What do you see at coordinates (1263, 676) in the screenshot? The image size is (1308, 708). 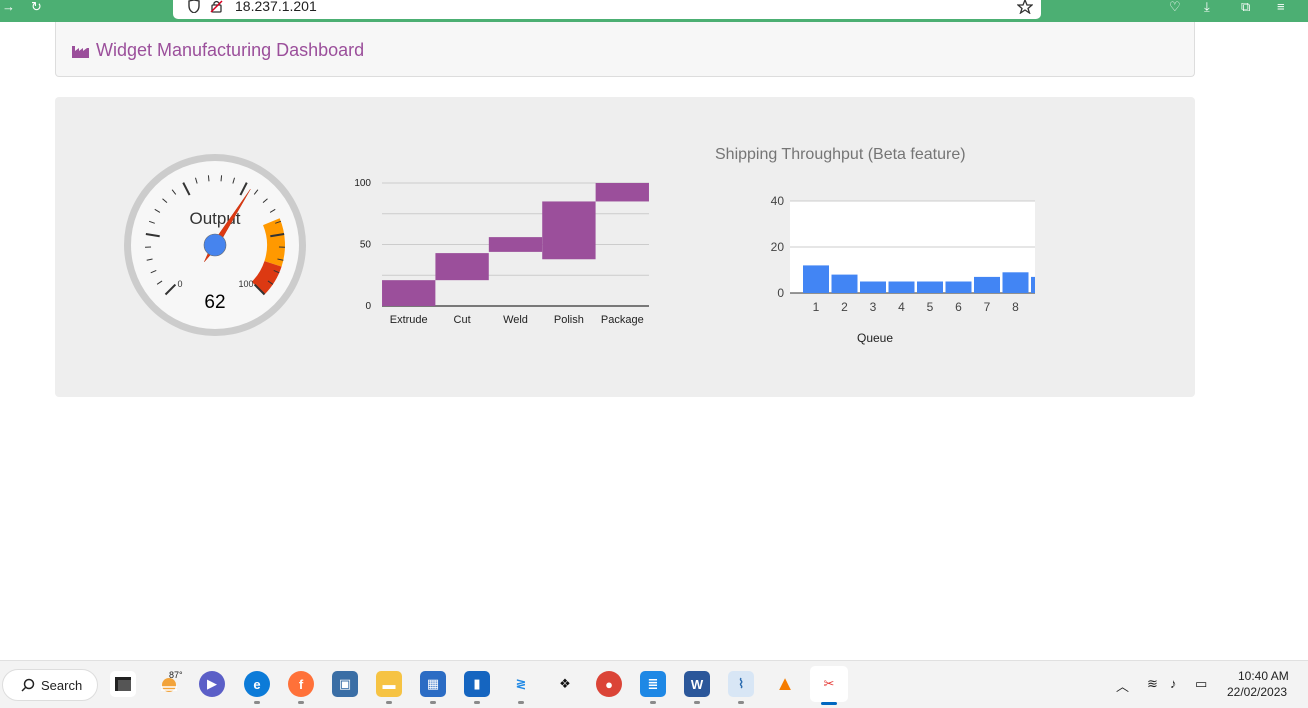 I see `clock-time: 10:40 AM` at bounding box center [1263, 676].